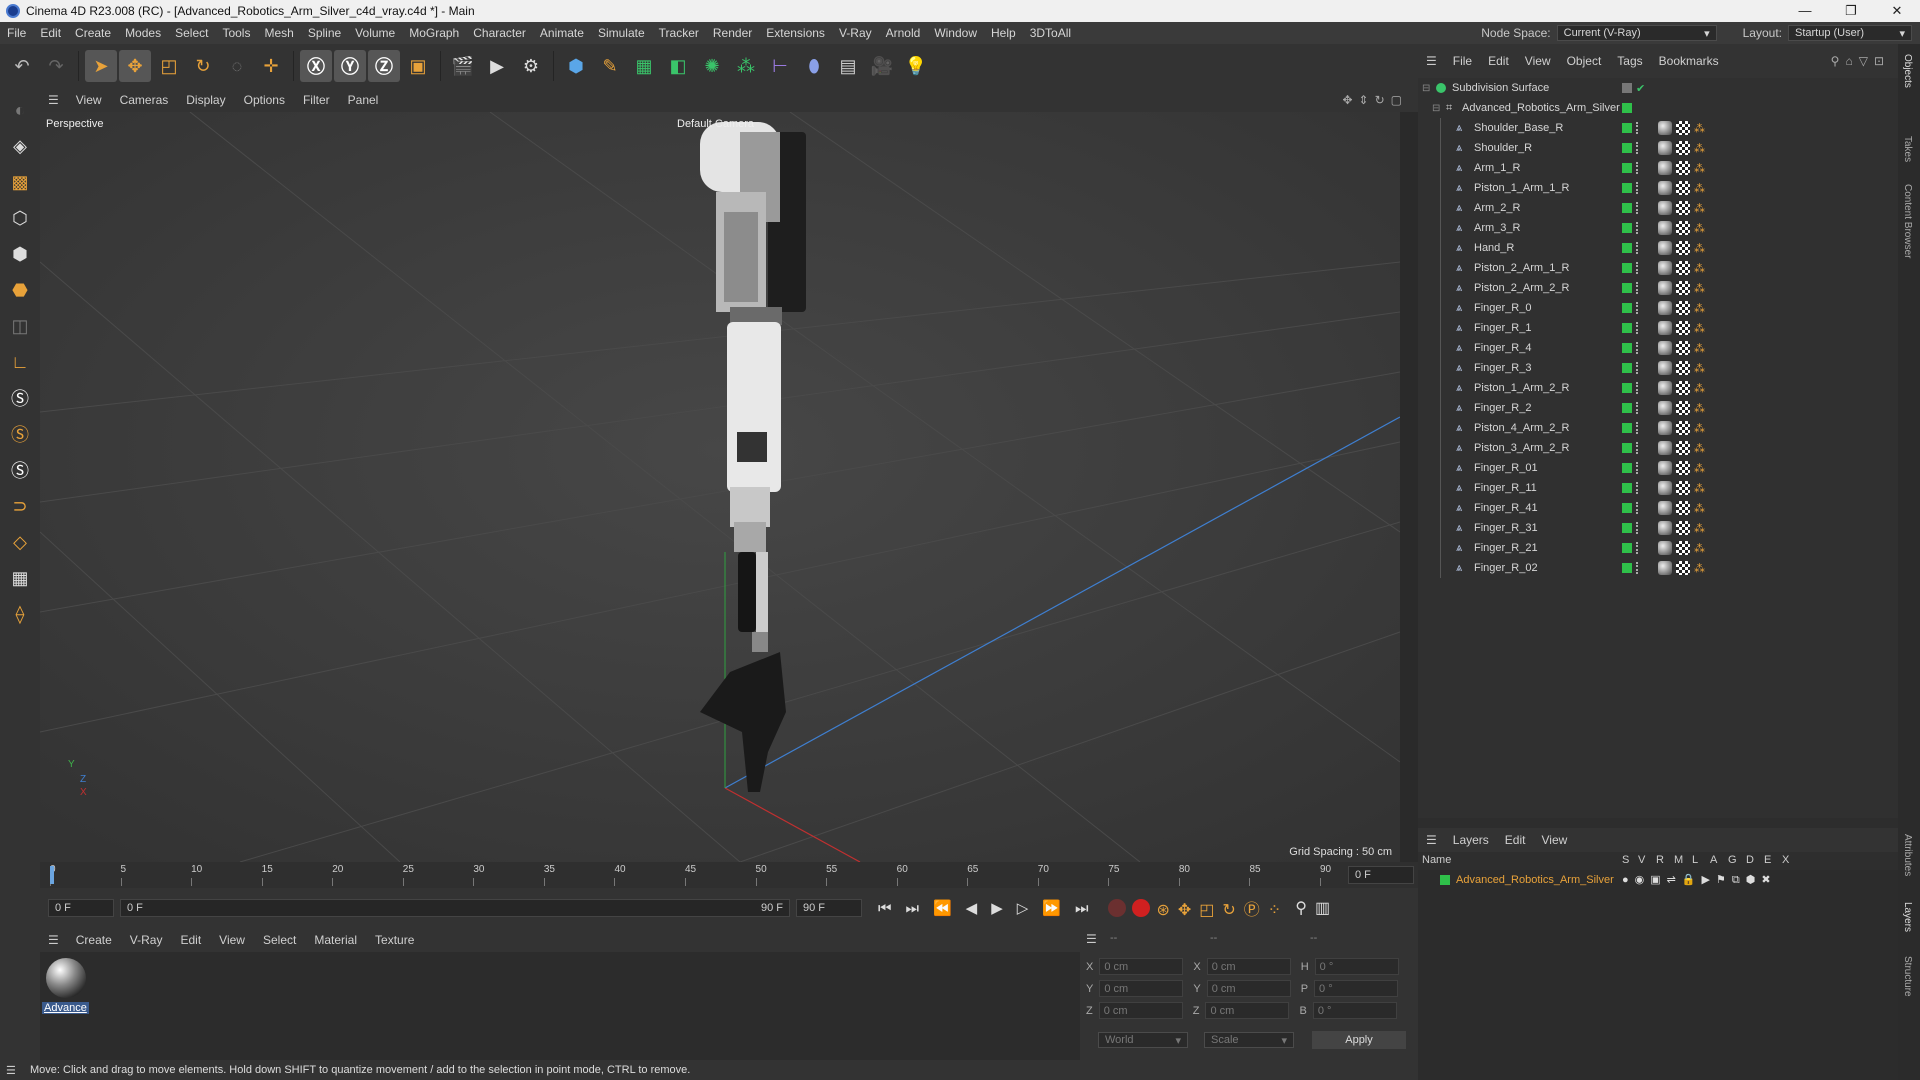 This screenshot has width=1920, height=1080. What do you see at coordinates (20, 470) in the screenshot?
I see `snap-s-white-icon: Ⓢ` at bounding box center [20, 470].